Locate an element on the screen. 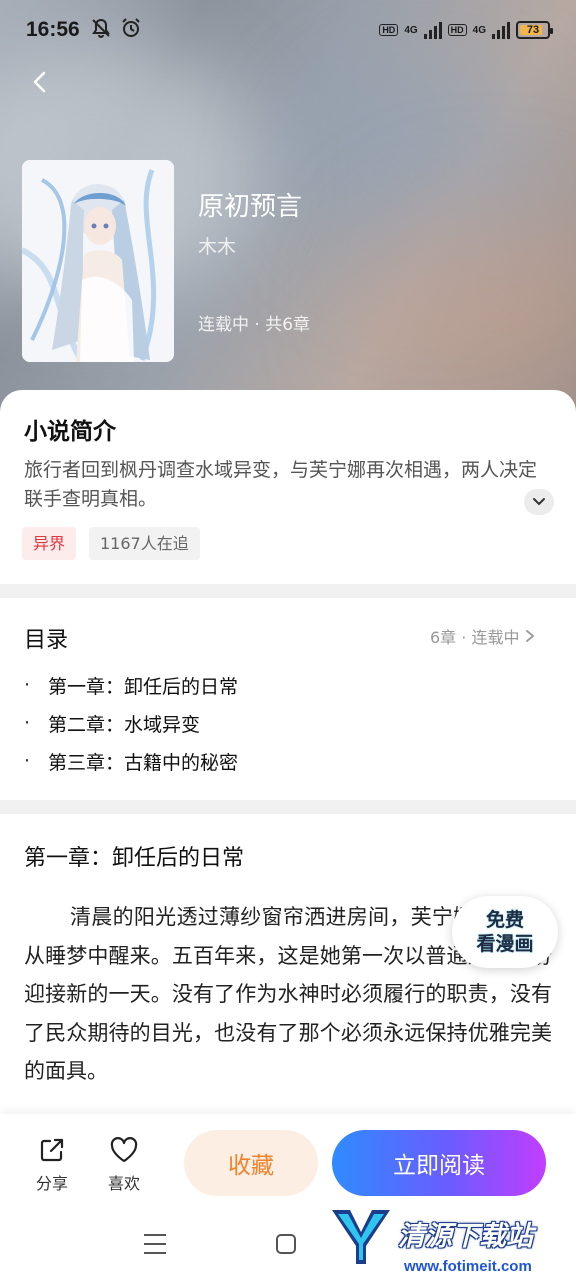 The image size is (576, 1280). network-type-label-2: 4G is located at coordinates (479, 30).